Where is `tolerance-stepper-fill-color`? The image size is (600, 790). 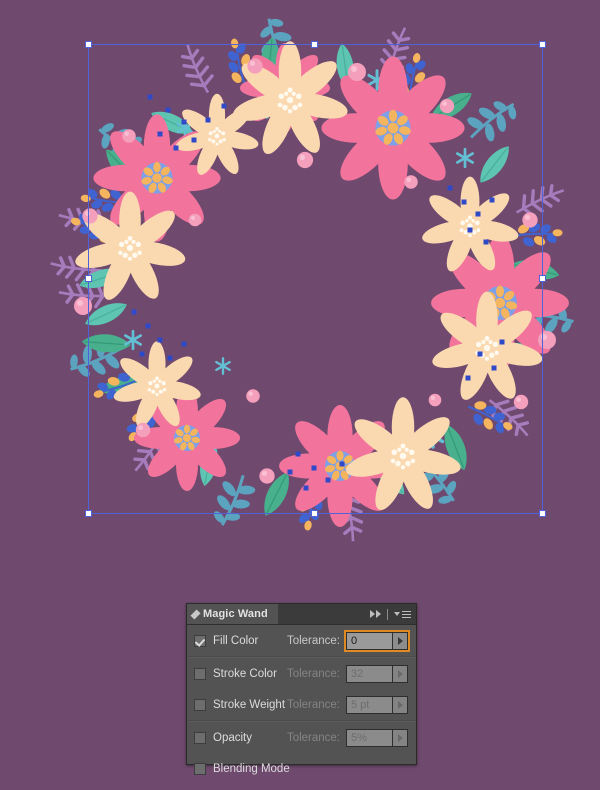
tolerance-stepper-fill-color is located at coordinates (399, 640).